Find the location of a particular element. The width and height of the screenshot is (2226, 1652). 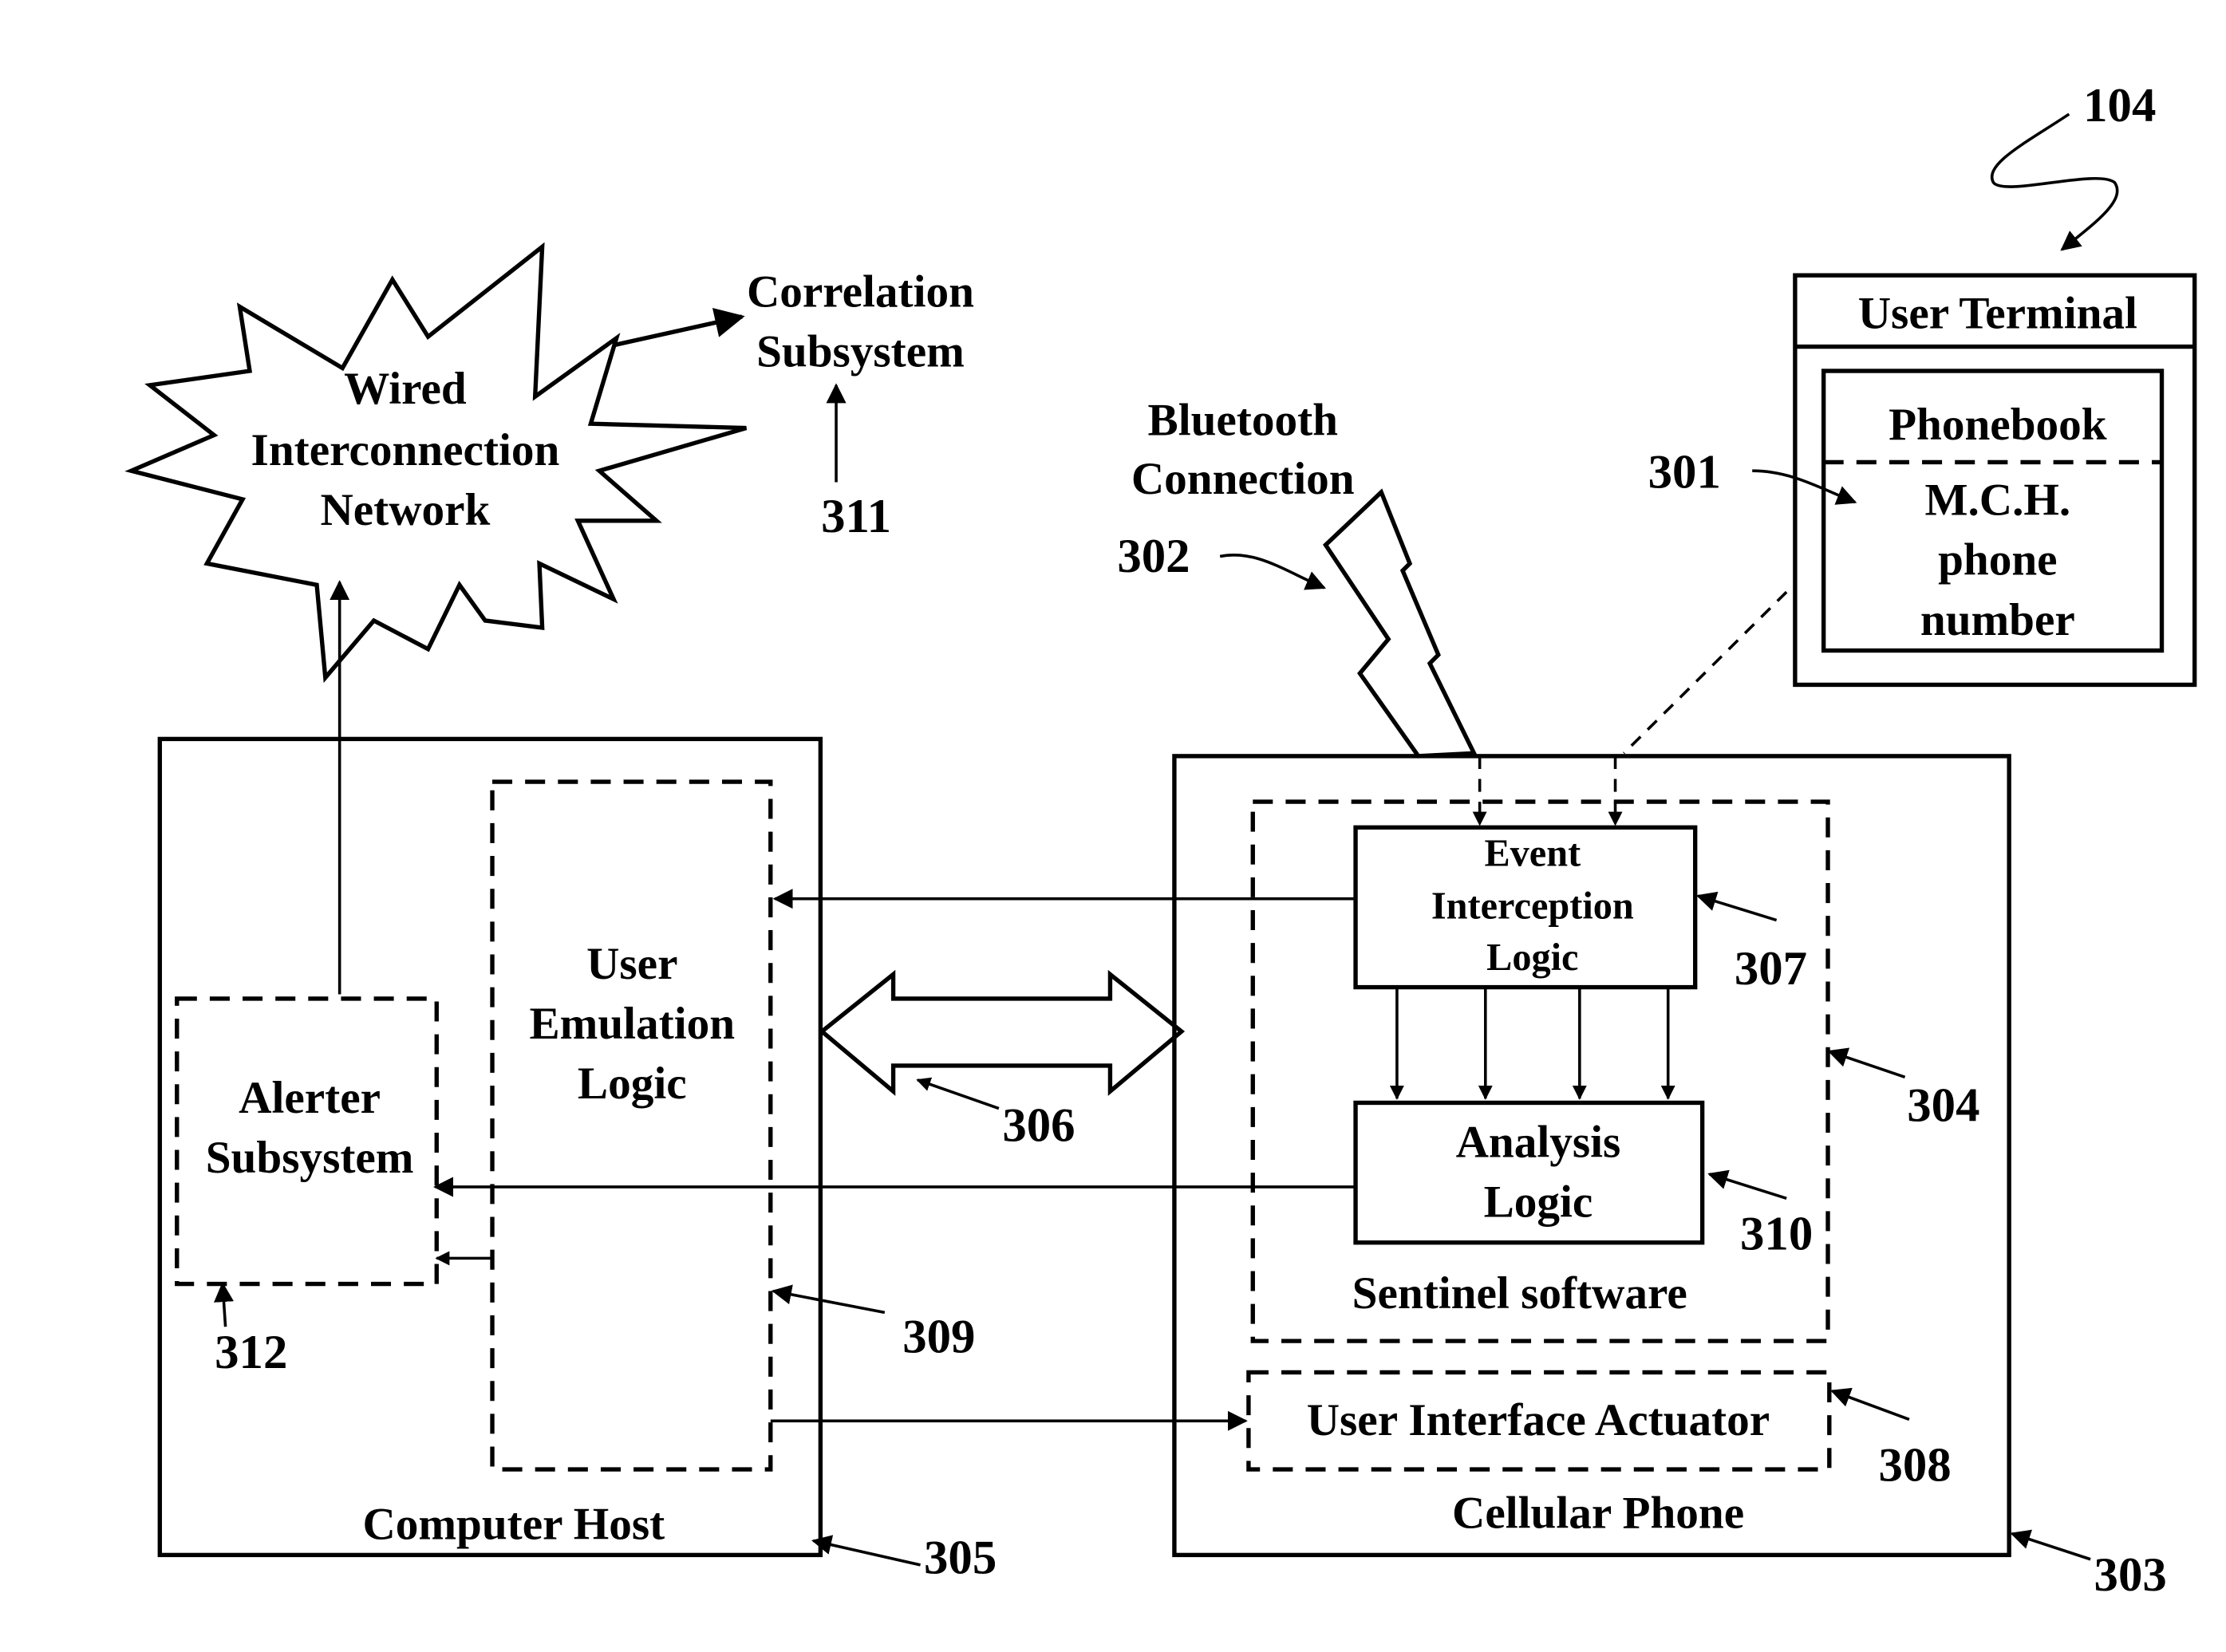

ref-308-arrow is located at coordinates (1870, 1404).